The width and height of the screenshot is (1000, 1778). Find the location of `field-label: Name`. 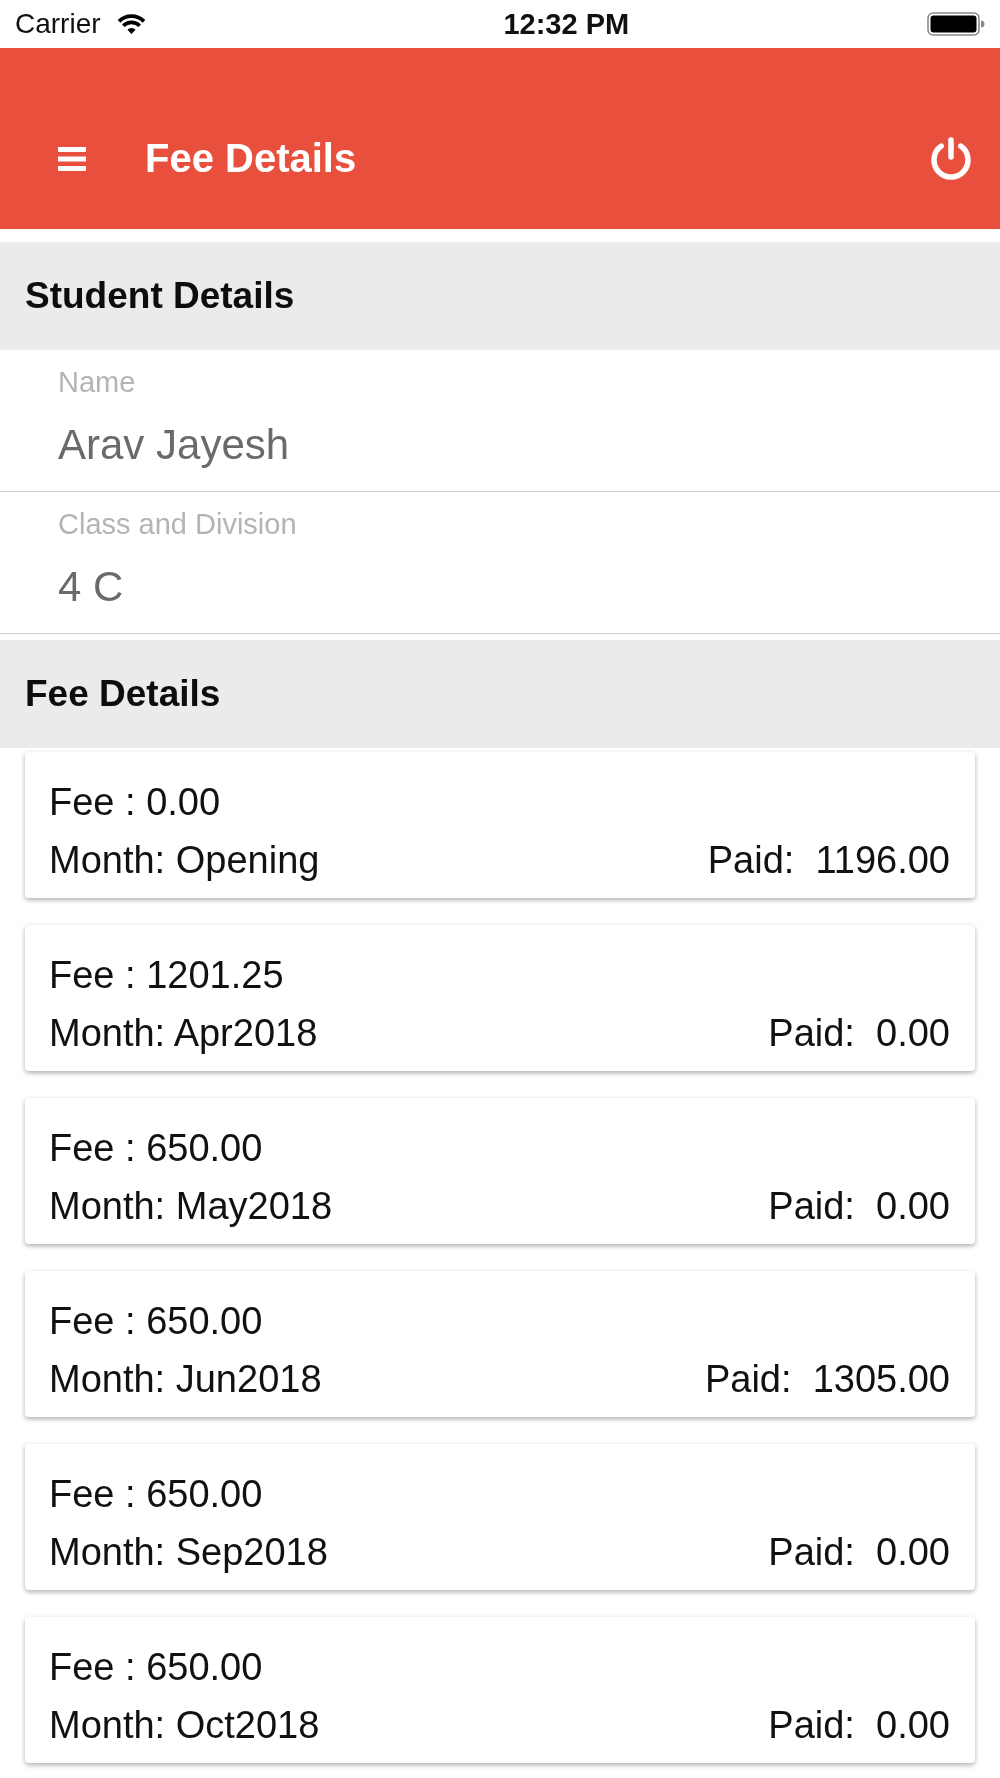

field-label: Name is located at coordinates (97, 382).